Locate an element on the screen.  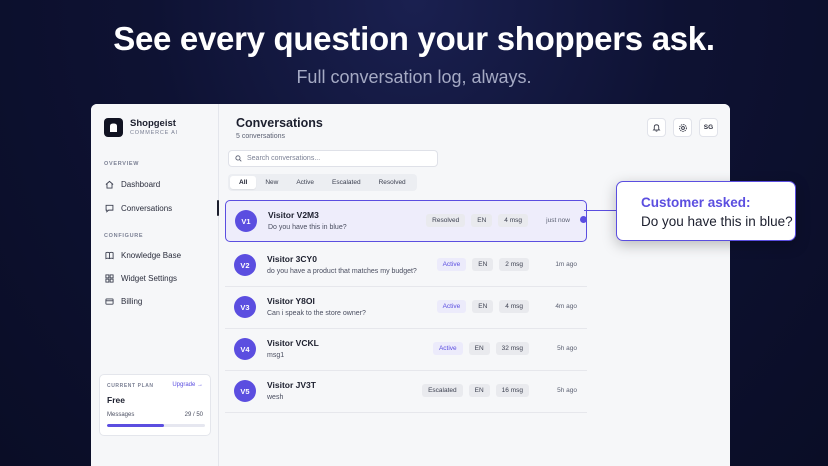
visitor-name: Visitor 3CY0 is located at coordinates (292, 259).